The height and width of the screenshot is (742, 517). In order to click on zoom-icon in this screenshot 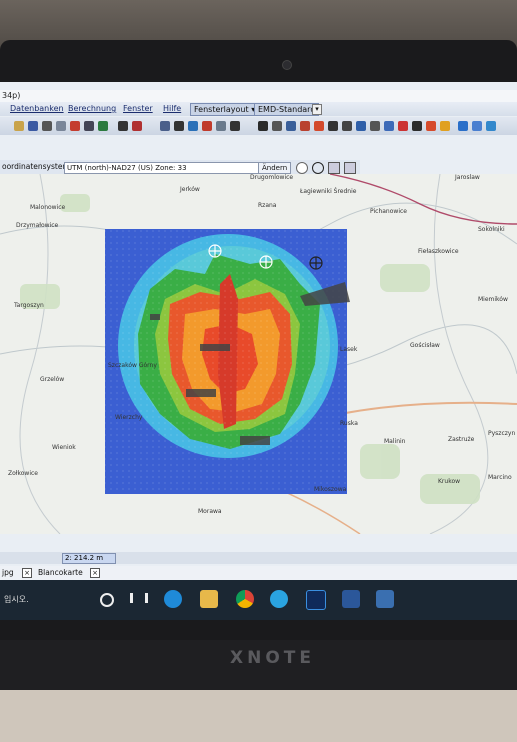, I will do `click(263, 126)`.